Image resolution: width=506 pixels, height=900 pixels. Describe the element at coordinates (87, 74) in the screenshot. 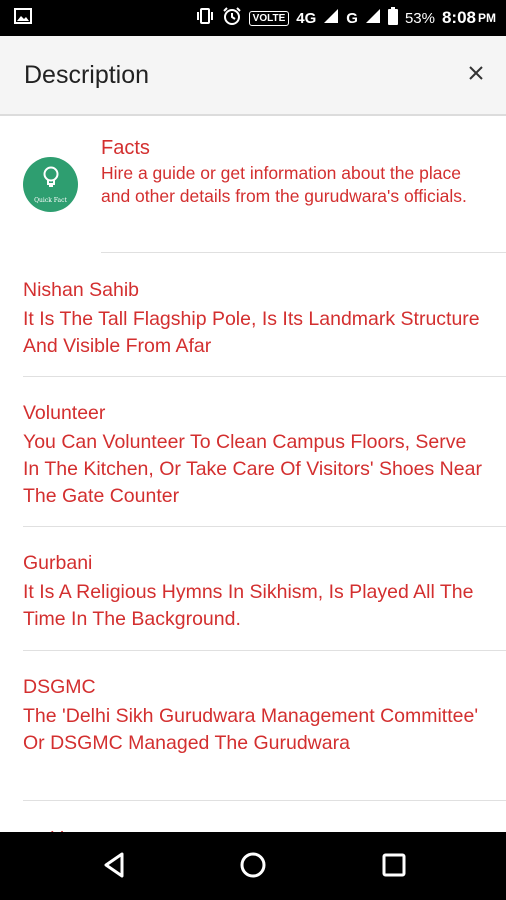

I see `page-title: Description` at that location.